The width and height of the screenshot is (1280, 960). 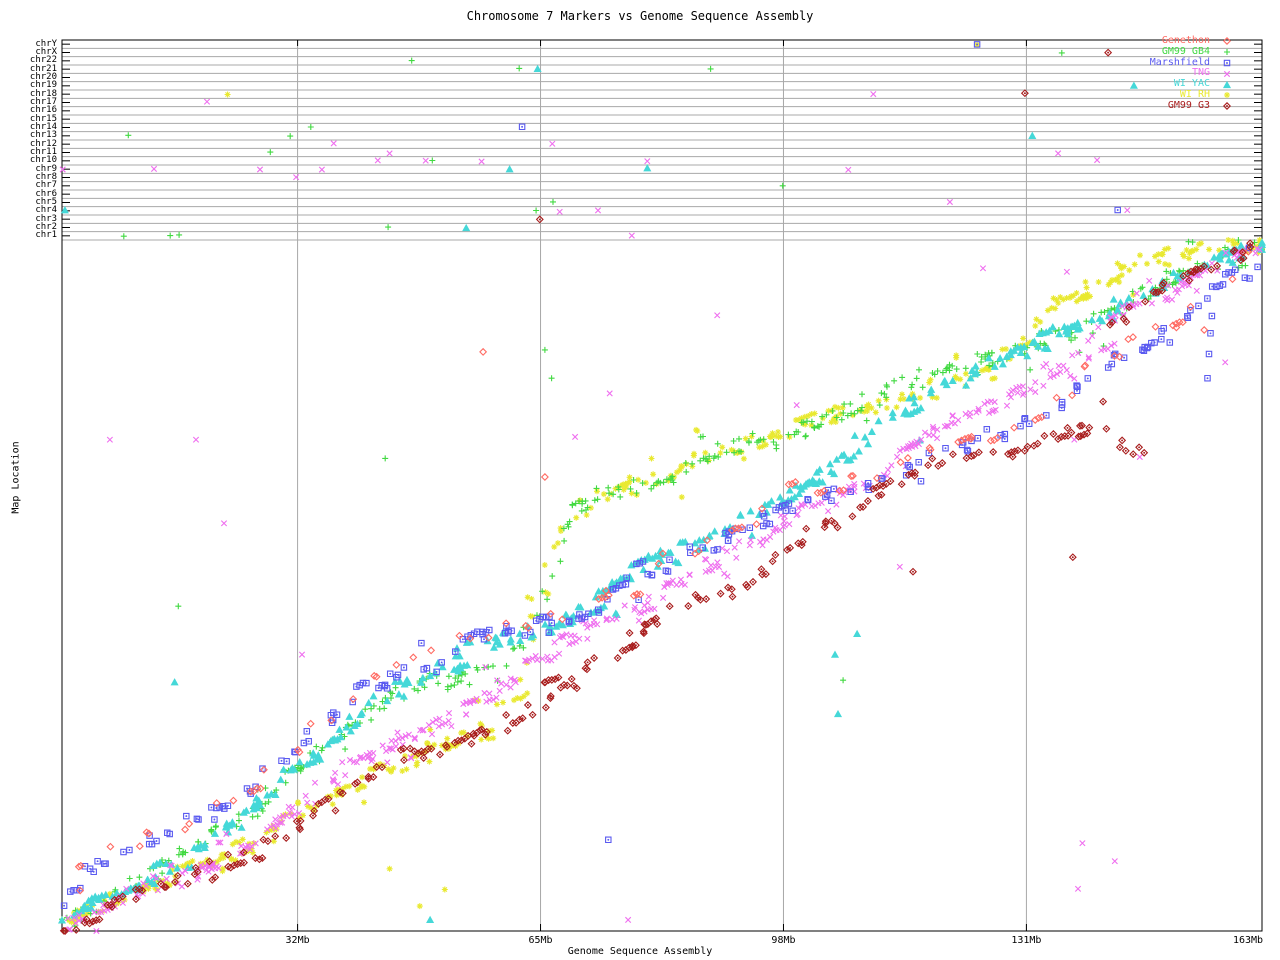 What do you see at coordinates (1143, 52) in the screenshot?
I see `legend-item-gm99-gb4: GM99 GB4` at bounding box center [1143, 52].